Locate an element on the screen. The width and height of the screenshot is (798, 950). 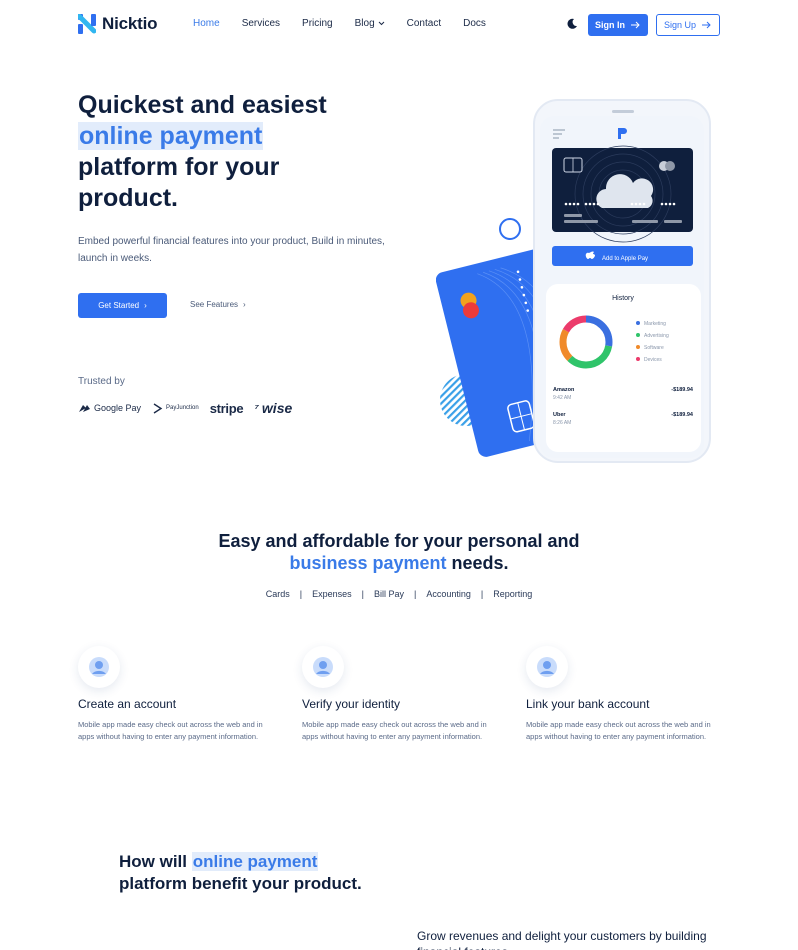
tab-cards: Cards is located at coordinates (278, 594).